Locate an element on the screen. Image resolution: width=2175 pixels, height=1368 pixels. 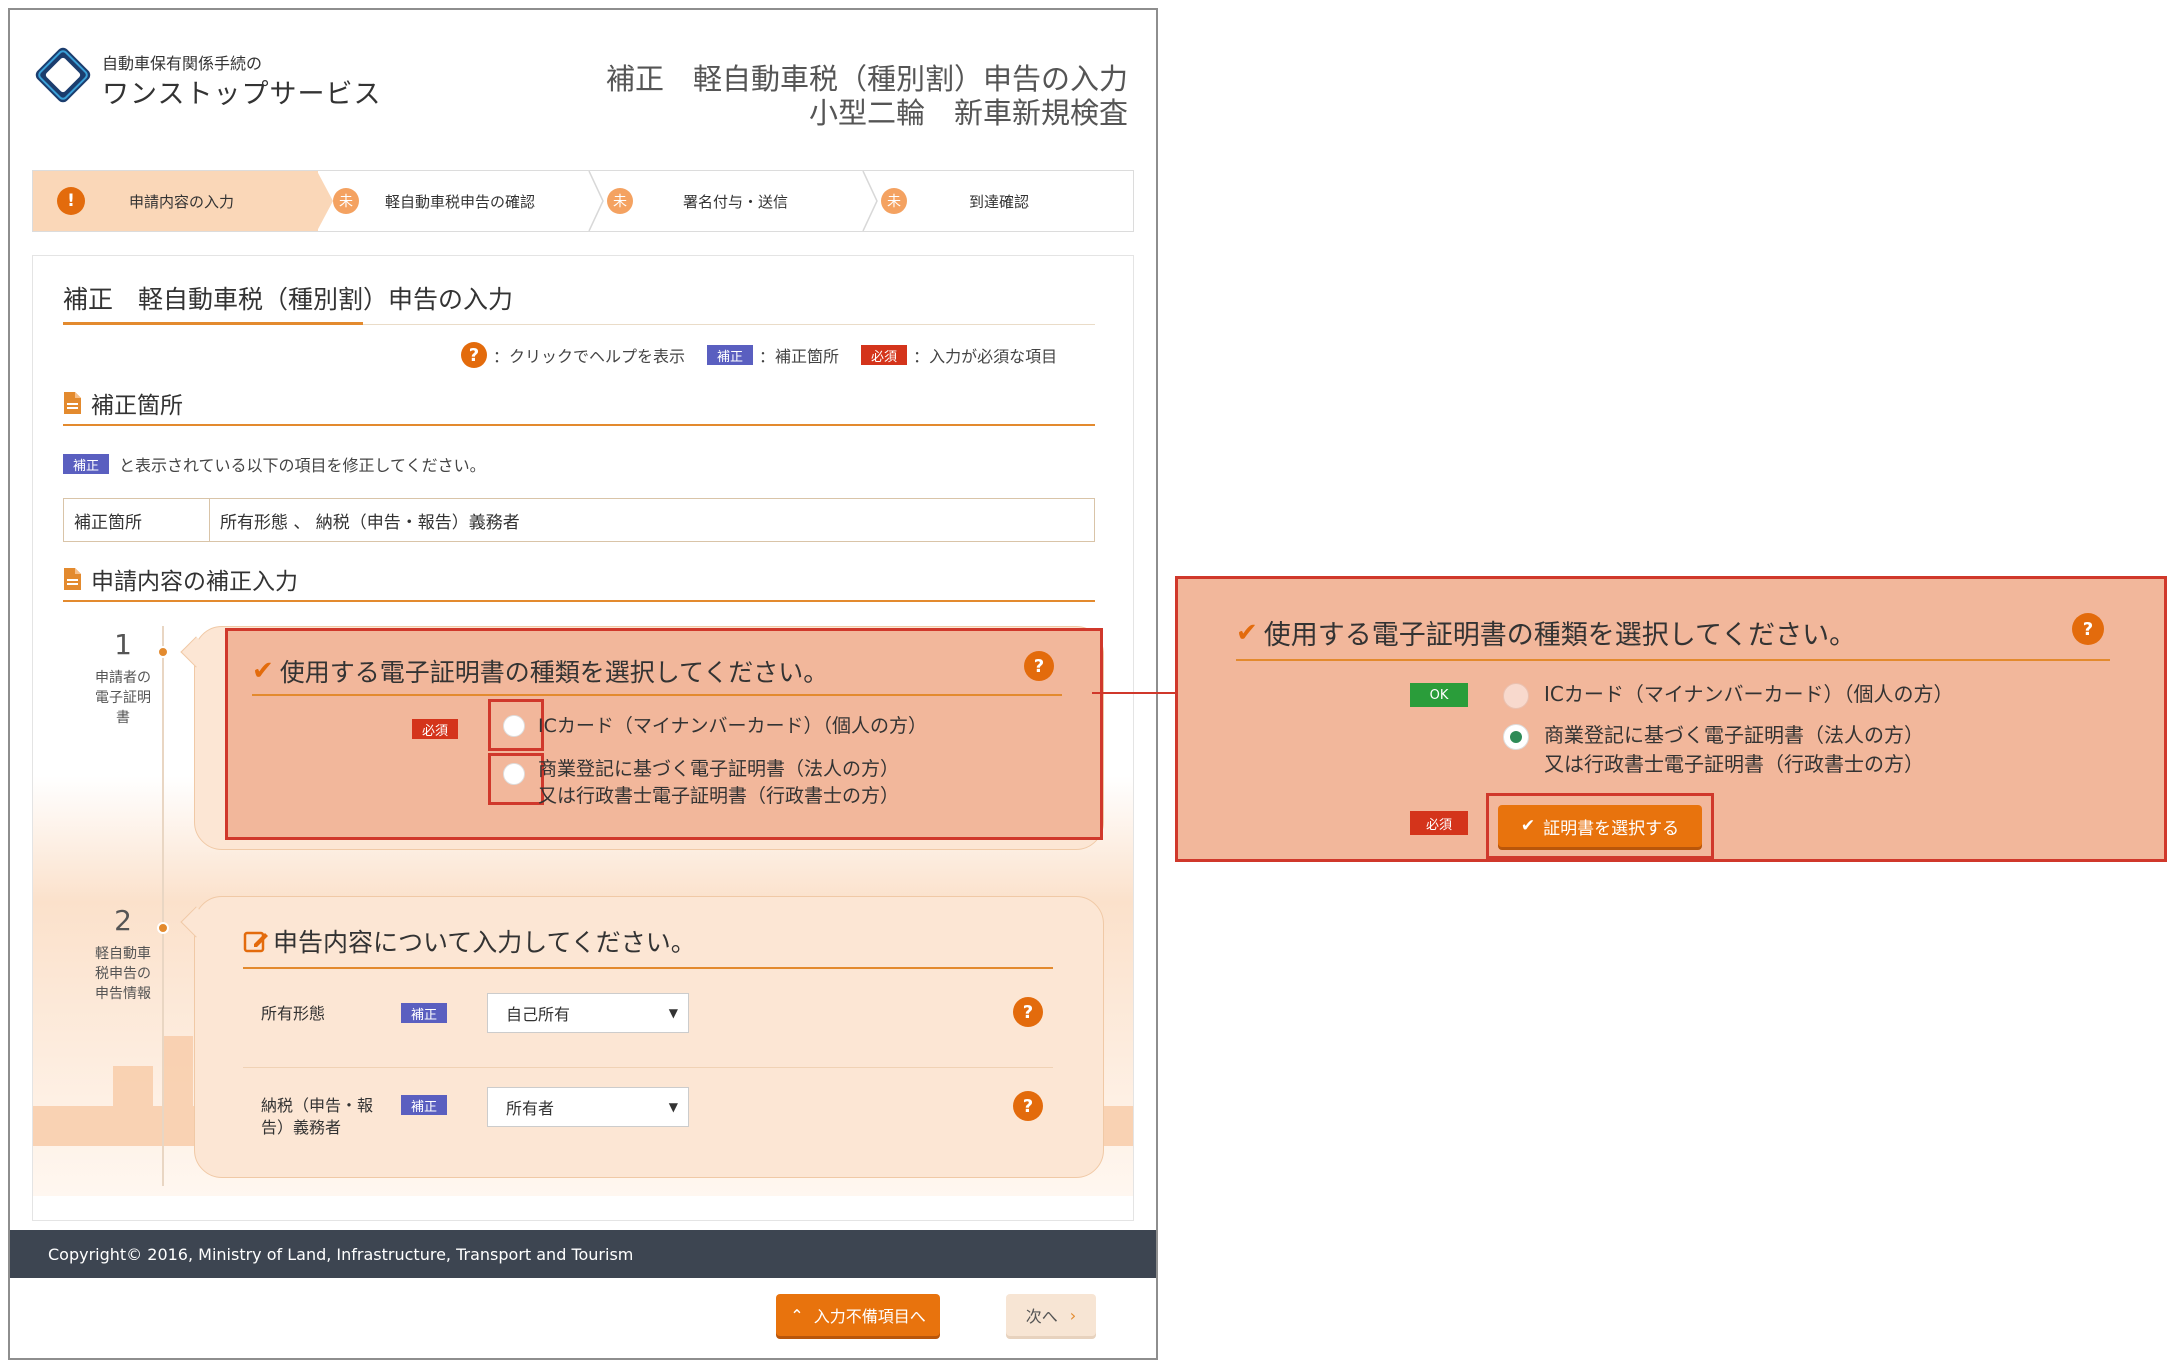
field-label-ownership: 所有形態 is located at coordinates (293, 1013).